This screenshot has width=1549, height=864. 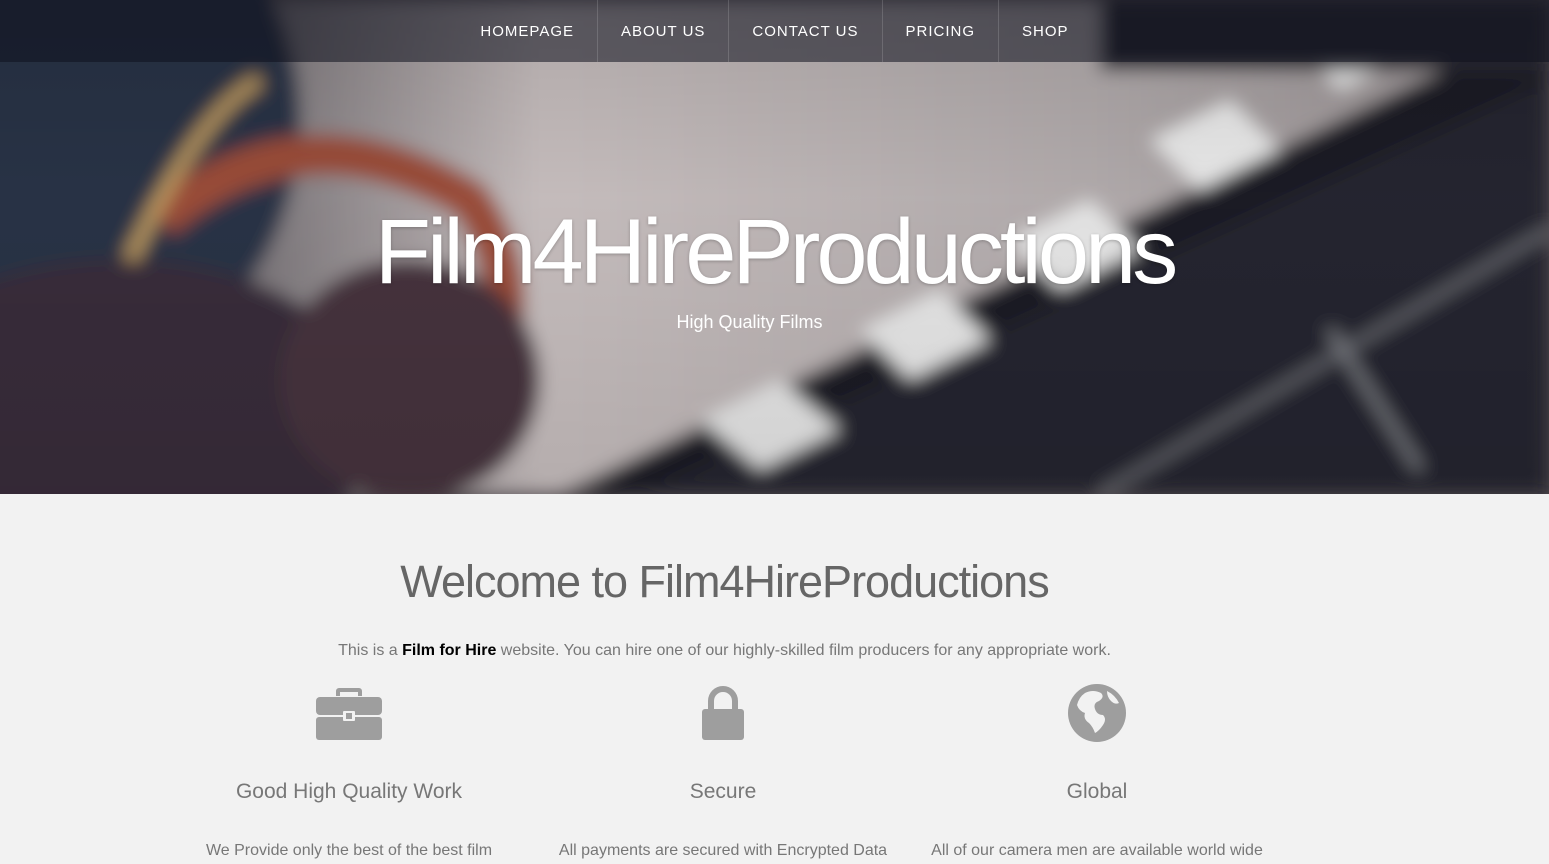 What do you see at coordinates (806, 31) in the screenshot?
I see `nav-contact-us: CONTACT US` at bounding box center [806, 31].